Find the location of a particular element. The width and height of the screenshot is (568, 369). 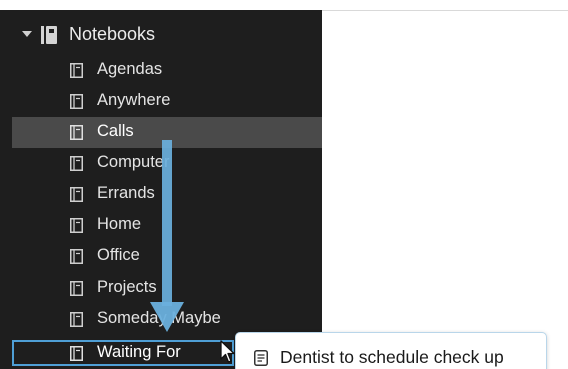

dragged-note-title: Dentist to schedule check up is located at coordinates (392, 357).